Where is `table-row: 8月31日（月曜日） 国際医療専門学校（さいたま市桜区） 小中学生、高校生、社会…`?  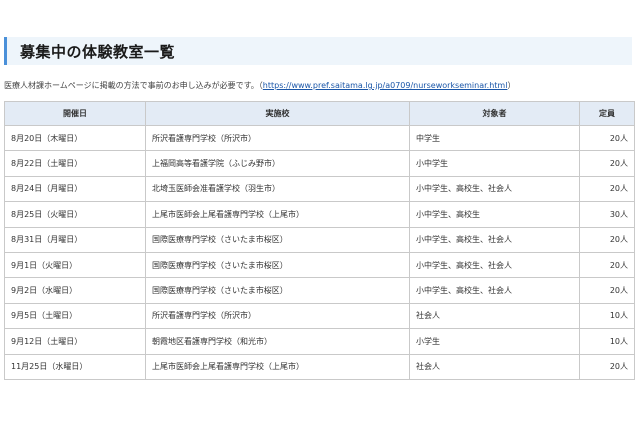
table-row: 8月31日（月曜日） 国際医療専門学校（さいたま市桜区） 小中学生、高校生、社会… is located at coordinates (319, 239).